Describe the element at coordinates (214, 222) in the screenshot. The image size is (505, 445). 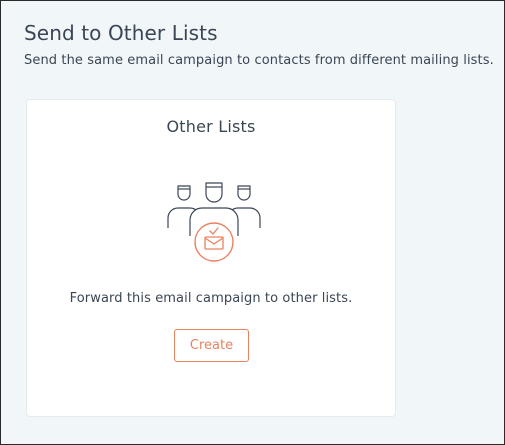
I see `people-with-envelope-icon` at that location.